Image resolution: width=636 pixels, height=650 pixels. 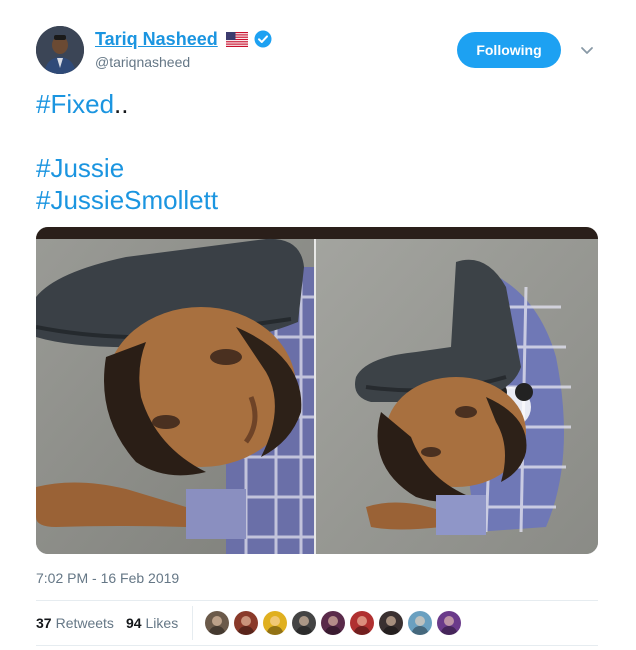 What do you see at coordinates (193, 623) in the screenshot?
I see `stats-separator` at bounding box center [193, 623].